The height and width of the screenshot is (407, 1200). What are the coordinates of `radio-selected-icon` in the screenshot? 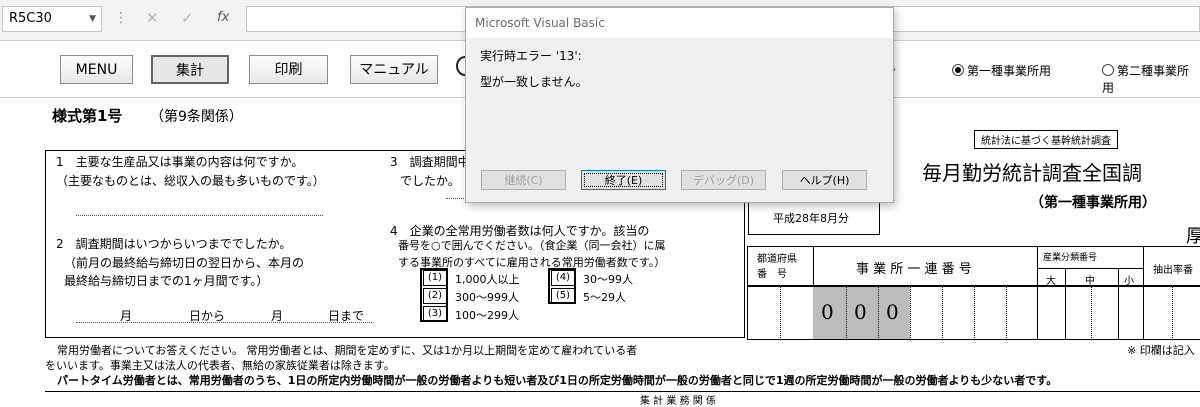 It's located at (958, 70).